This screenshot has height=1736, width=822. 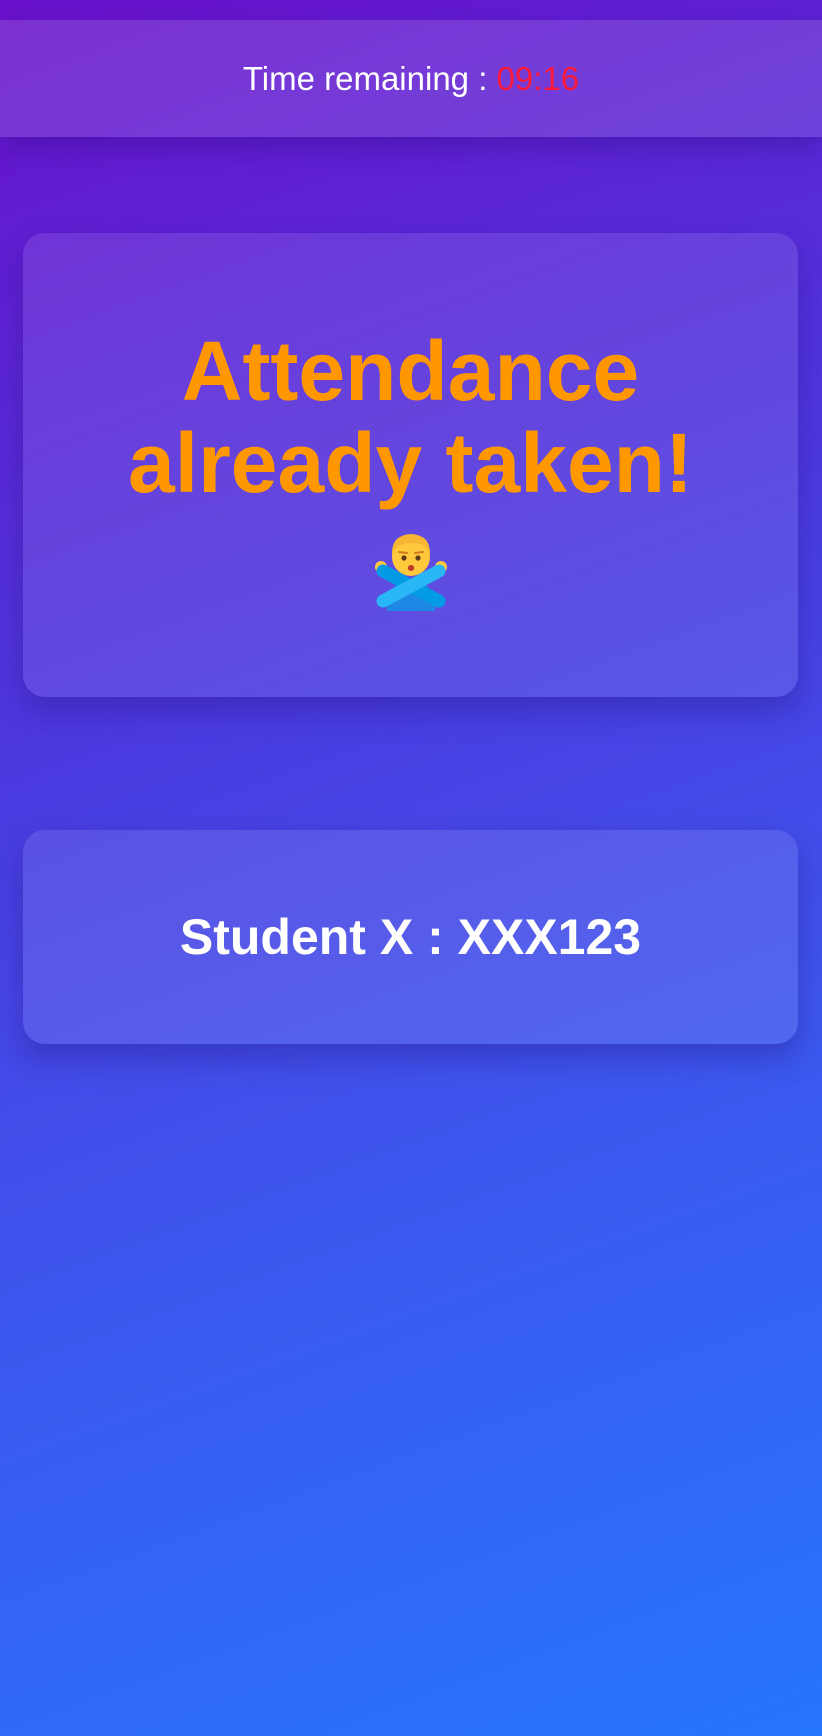 I want to click on timer-label: Time remaining :, so click(x=365, y=78).